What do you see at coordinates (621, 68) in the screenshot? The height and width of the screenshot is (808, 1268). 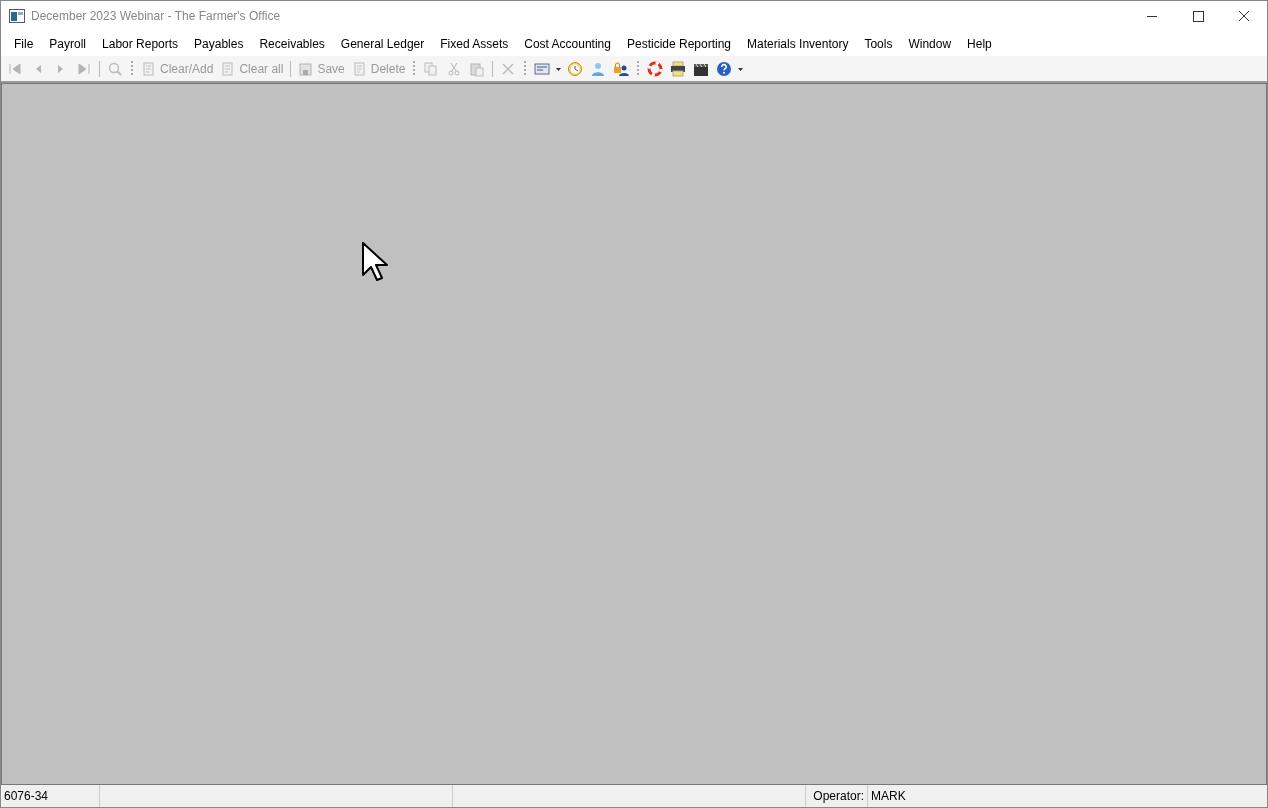 I see `user-lock-icon` at bounding box center [621, 68].